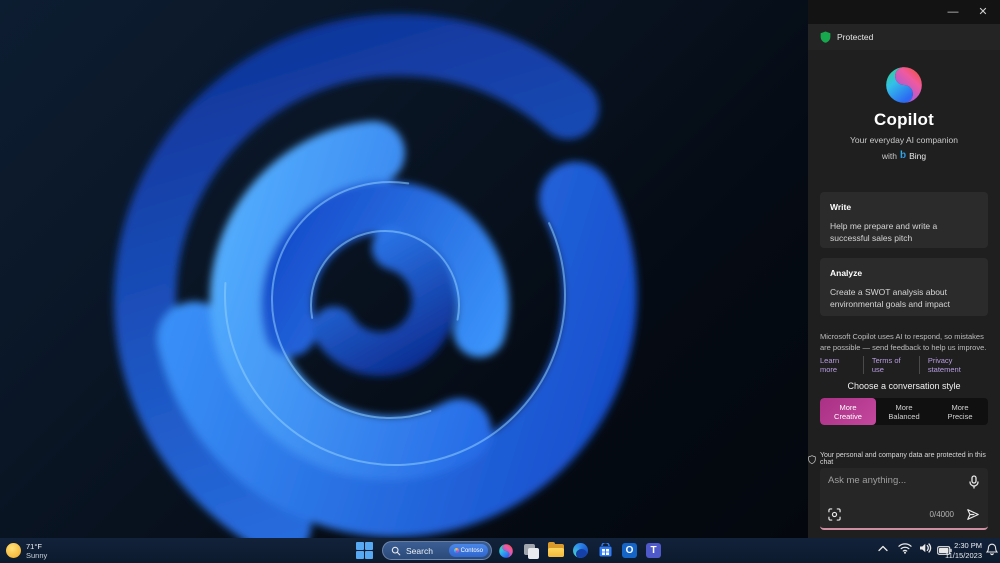  I want to click on notification-bell-icon, so click(992, 549).